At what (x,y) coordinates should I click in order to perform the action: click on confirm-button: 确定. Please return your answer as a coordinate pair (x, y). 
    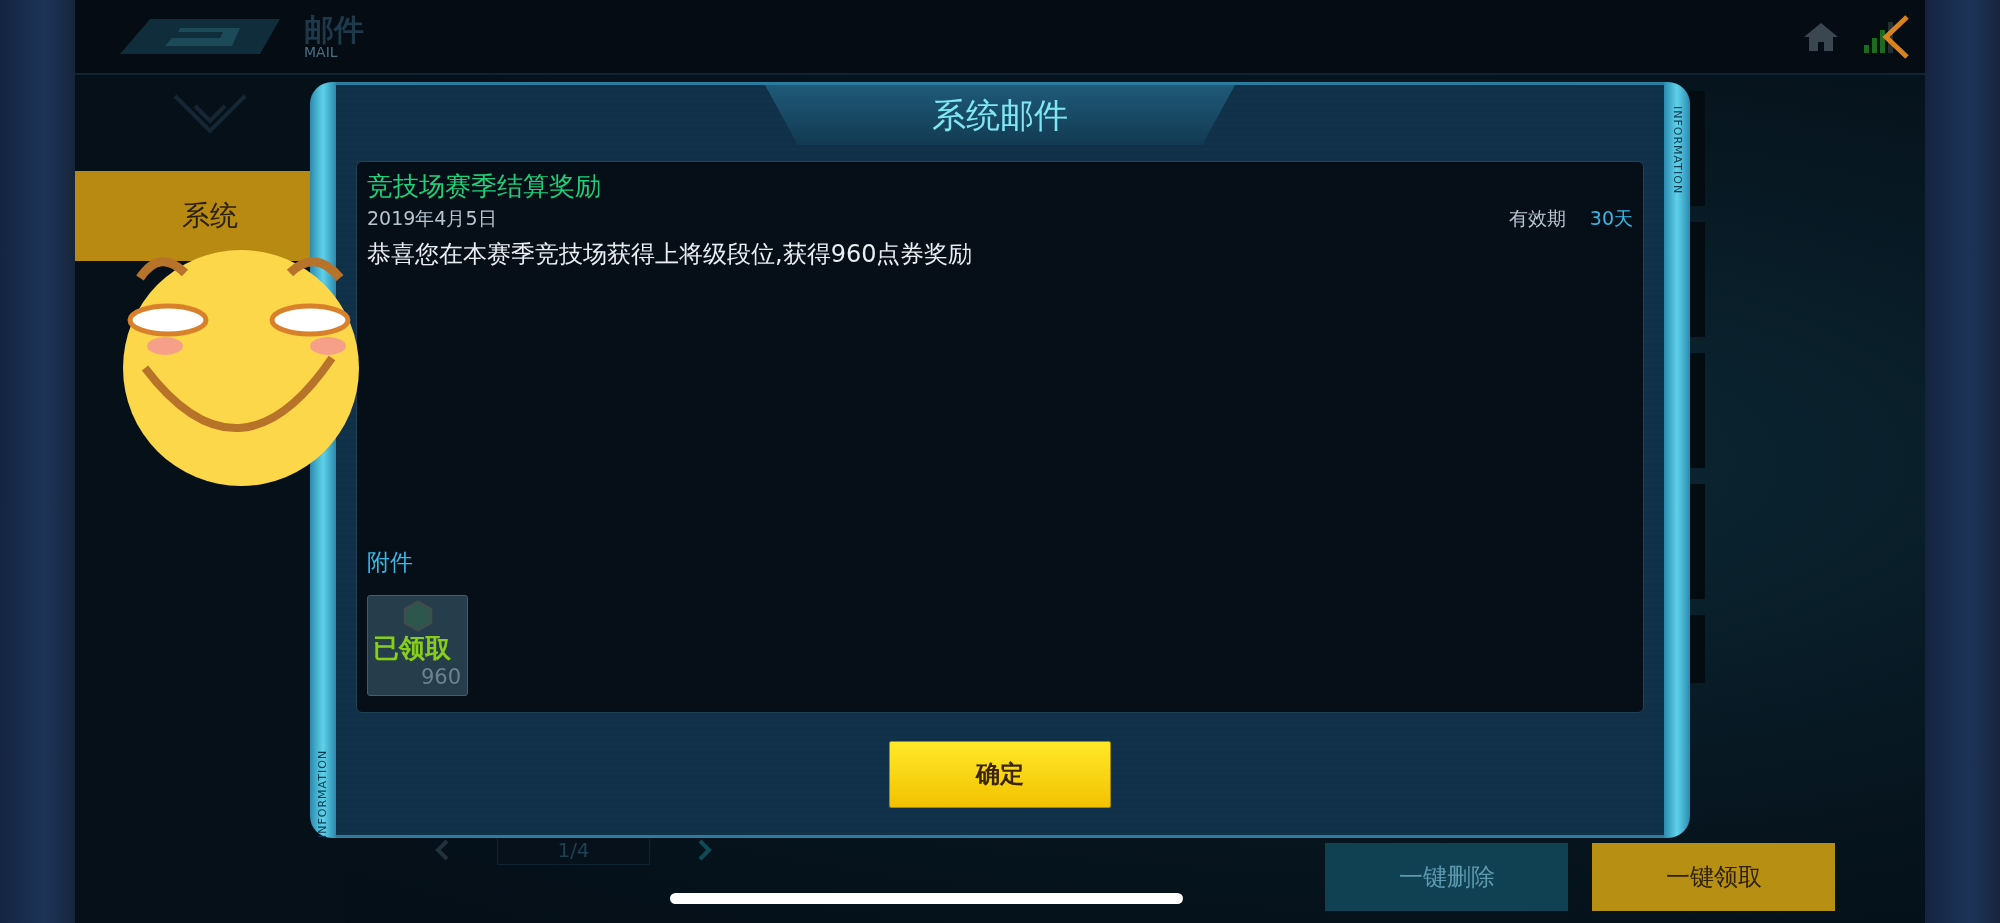
    Looking at the image, I should click on (1000, 774).